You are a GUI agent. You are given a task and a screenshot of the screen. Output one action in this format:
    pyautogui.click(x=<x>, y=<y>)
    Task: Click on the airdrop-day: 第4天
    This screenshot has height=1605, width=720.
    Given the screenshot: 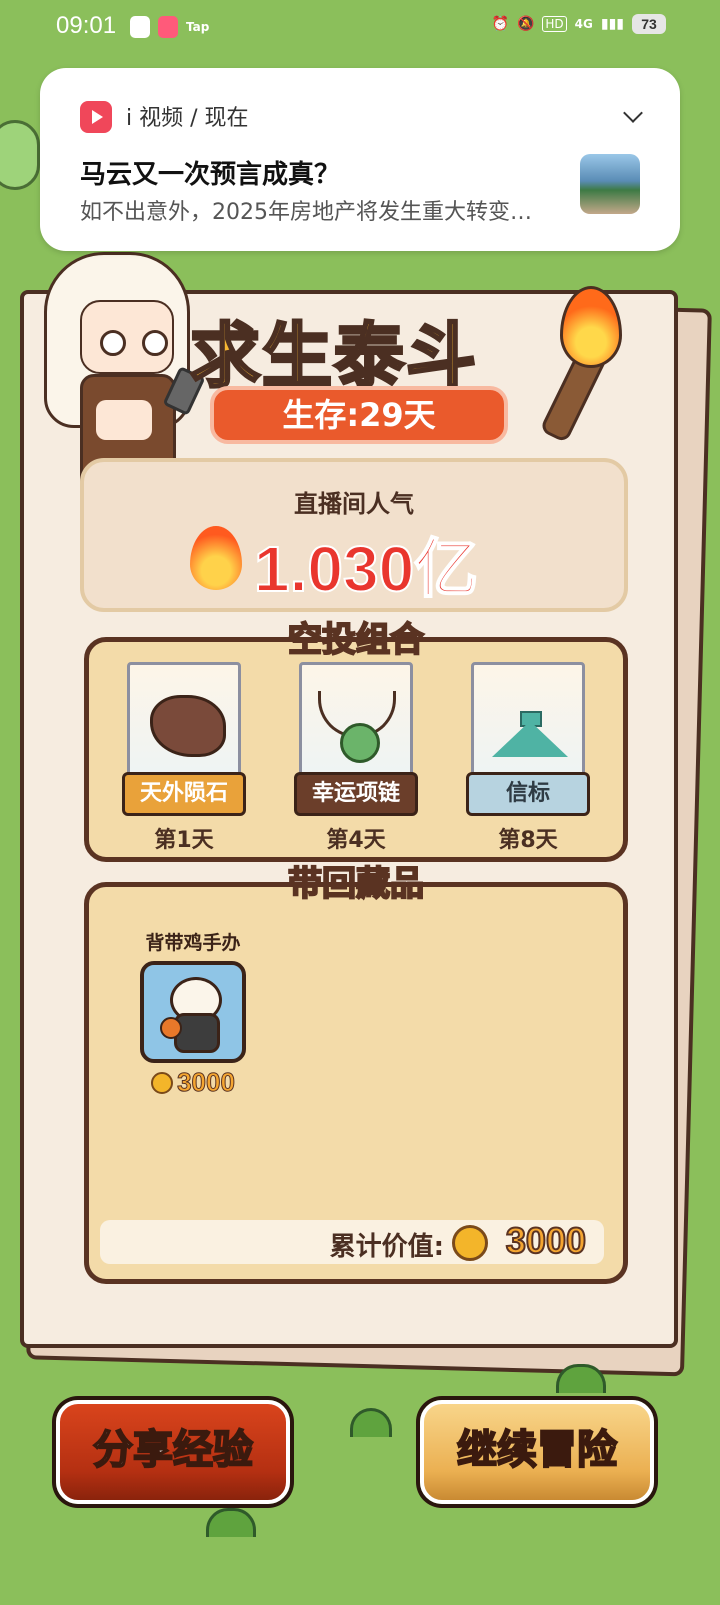 What is the action you would take?
    pyautogui.click(x=356, y=840)
    